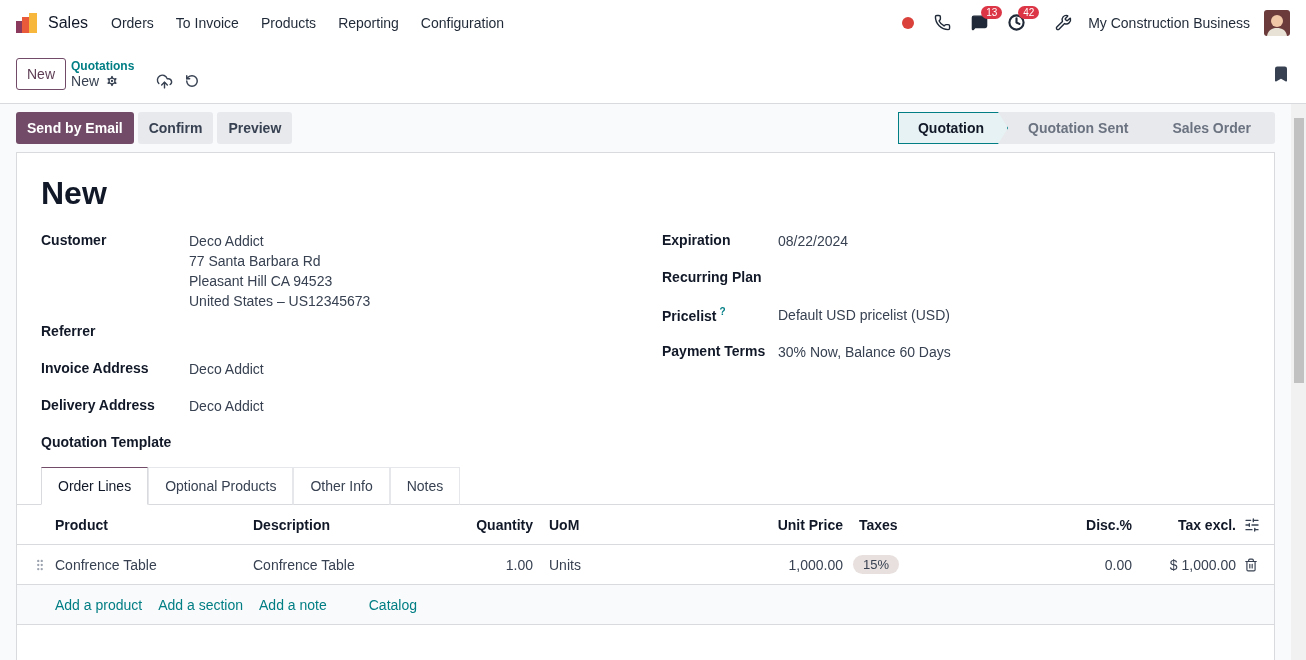 This screenshot has width=1306, height=660. What do you see at coordinates (1202, 564) in the screenshot?
I see `table-cell-text: $ 1,000.00` at bounding box center [1202, 564].